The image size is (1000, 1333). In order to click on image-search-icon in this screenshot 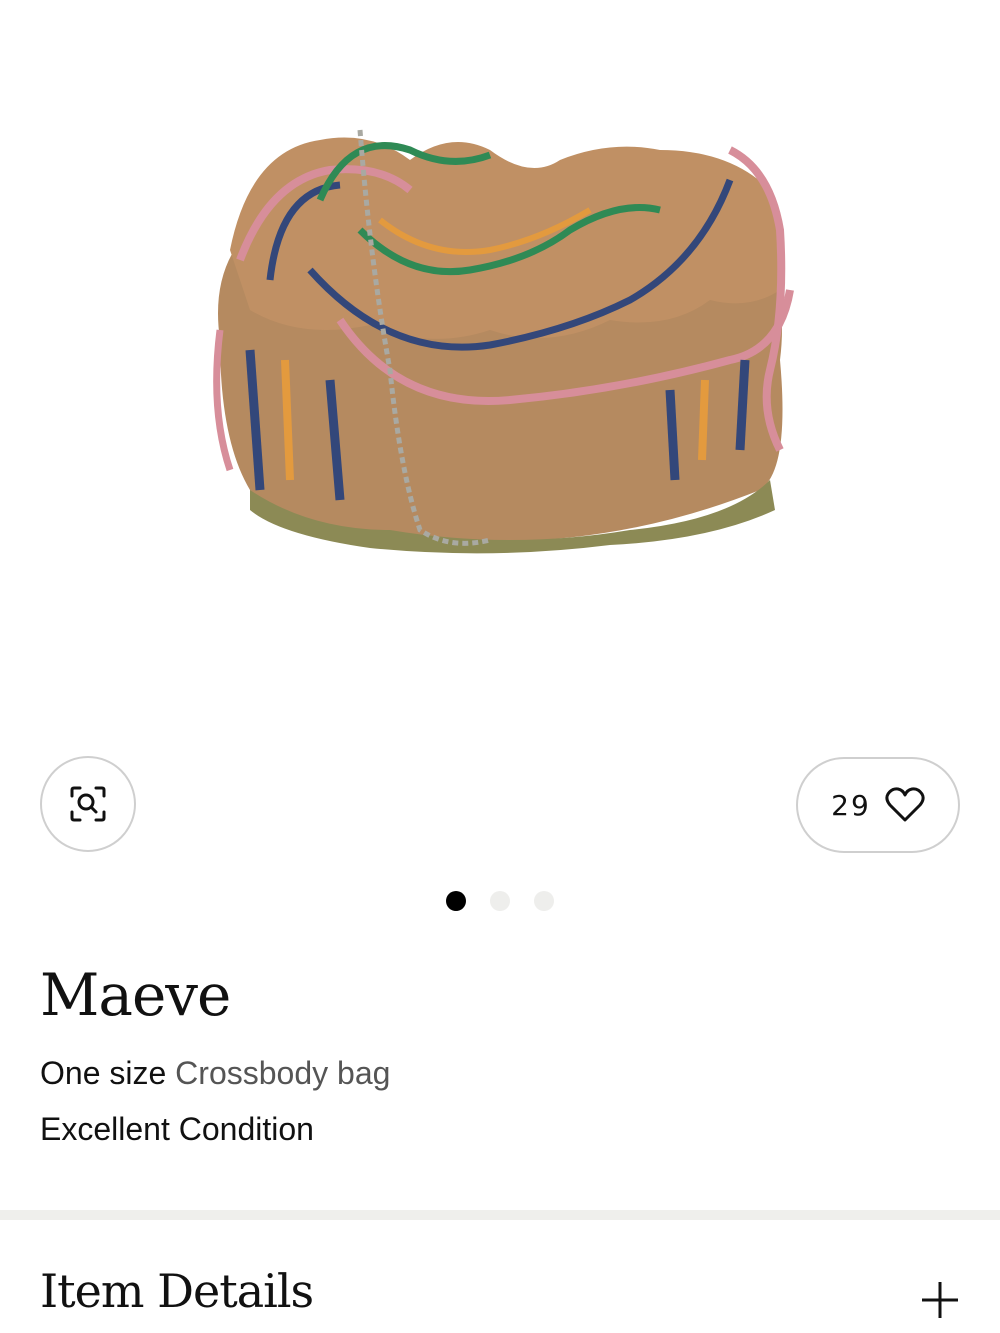, I will do `click(88, 804)`.